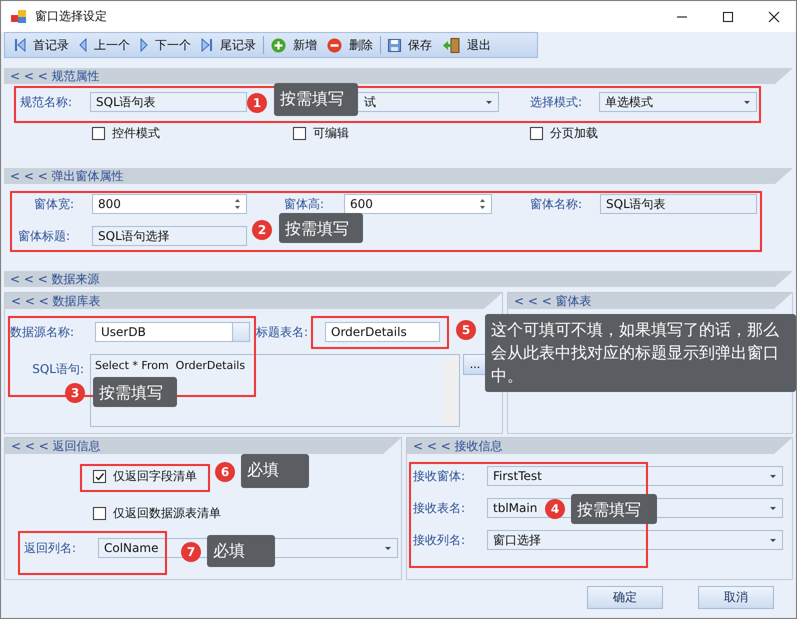 The height and width of the screenshot is (619, 797). What do you see at coordinates (262, 230) in the screenshot?
I see `step-badge: 2` at bounding box center [262, 230].